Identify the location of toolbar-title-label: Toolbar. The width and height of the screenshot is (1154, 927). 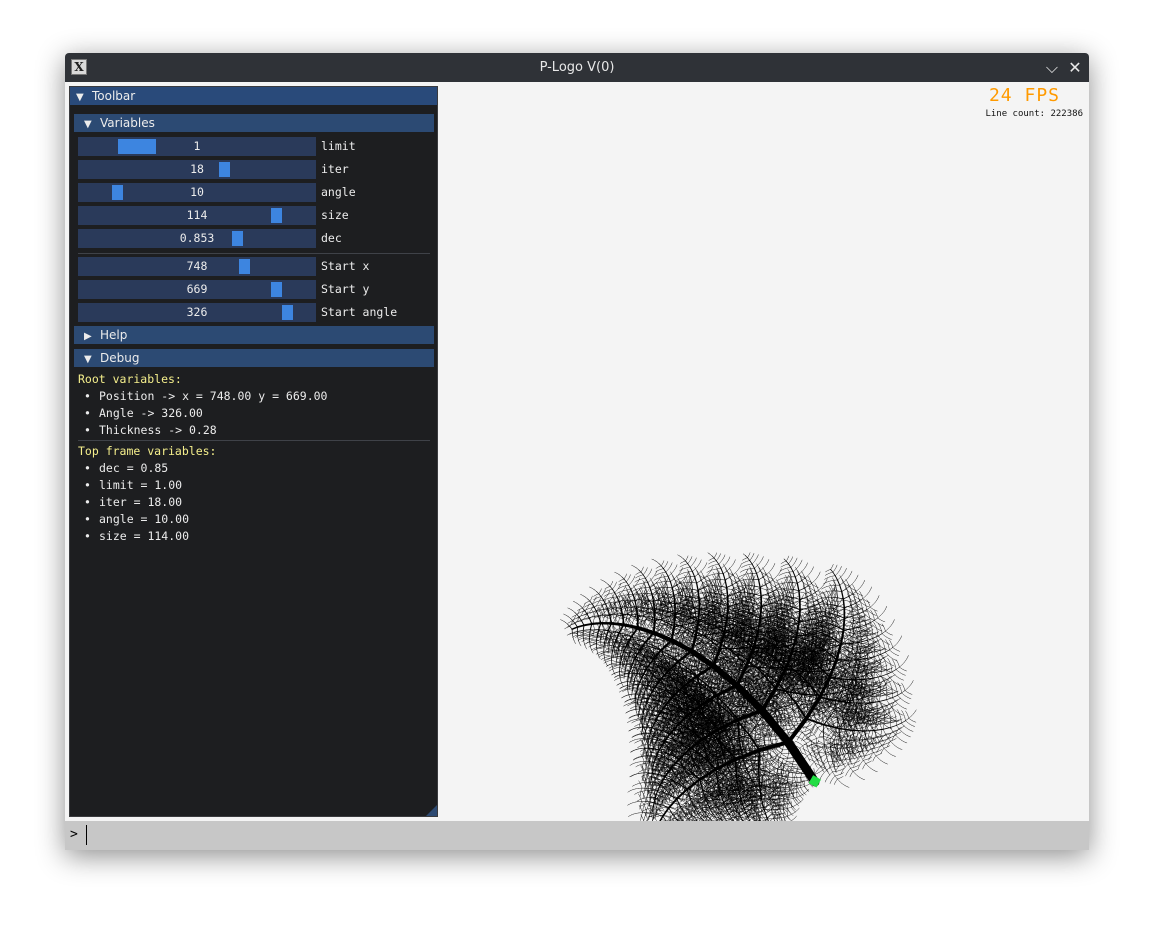
(114, 96).